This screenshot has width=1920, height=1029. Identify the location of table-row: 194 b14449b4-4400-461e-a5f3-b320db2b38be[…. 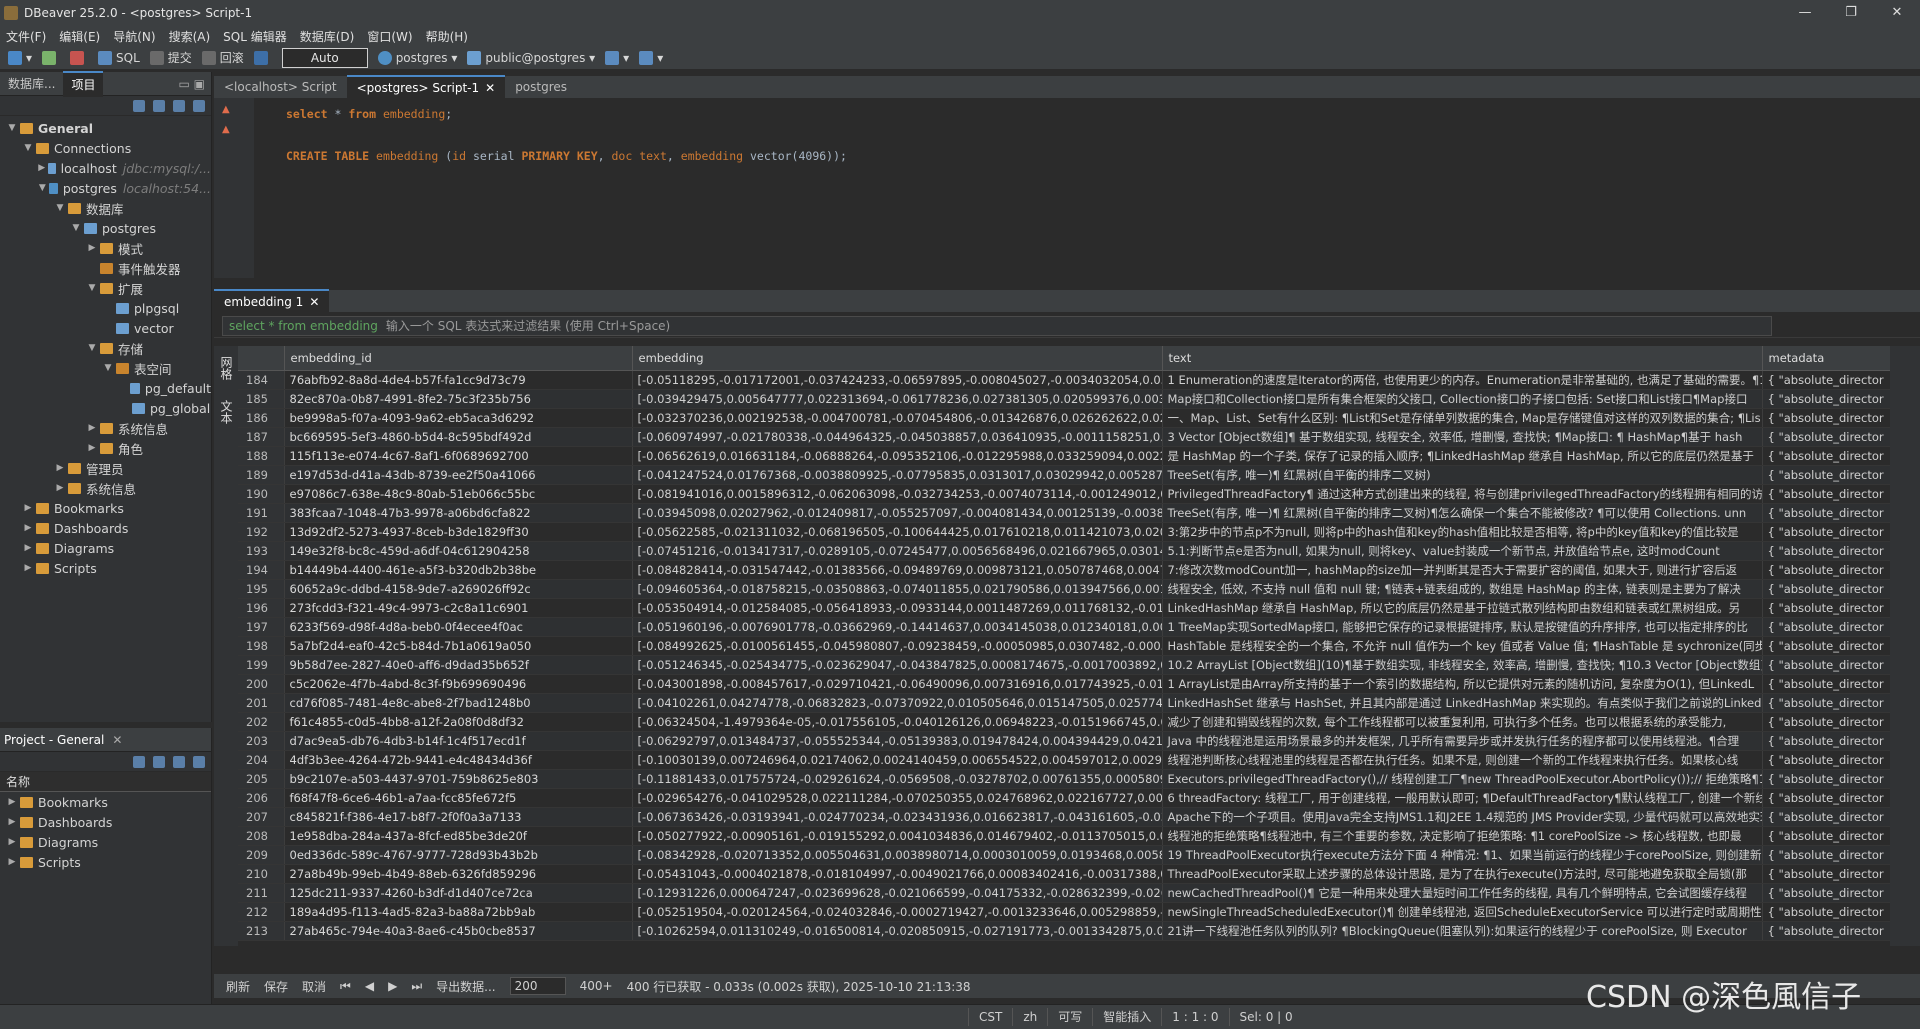
(1068, 570).